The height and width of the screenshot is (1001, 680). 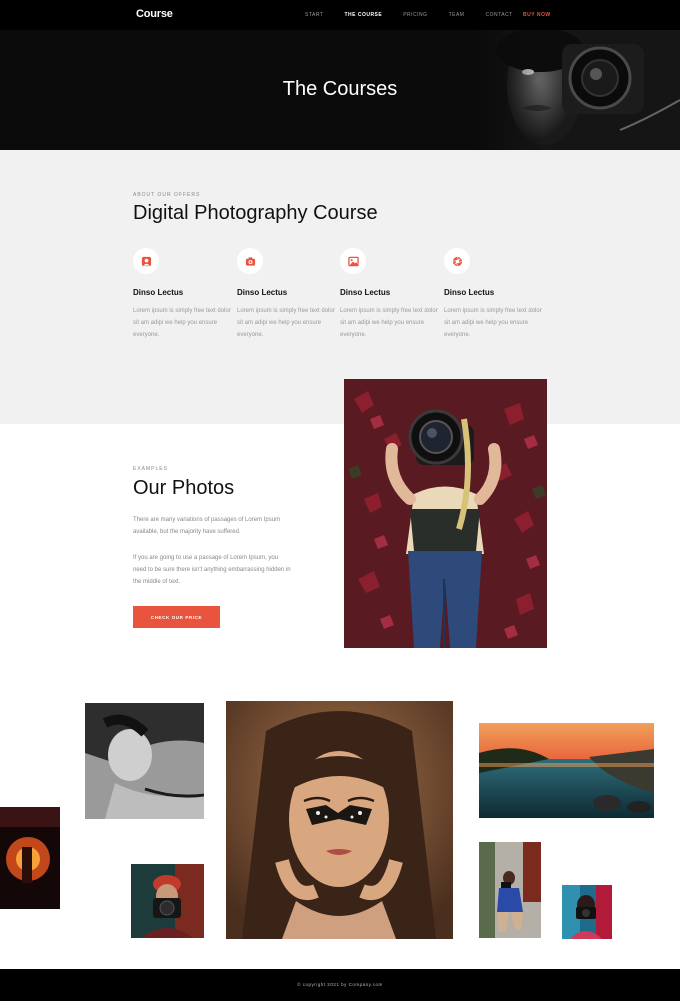 I want to click on logo: Course, so click(x=154, y=14).